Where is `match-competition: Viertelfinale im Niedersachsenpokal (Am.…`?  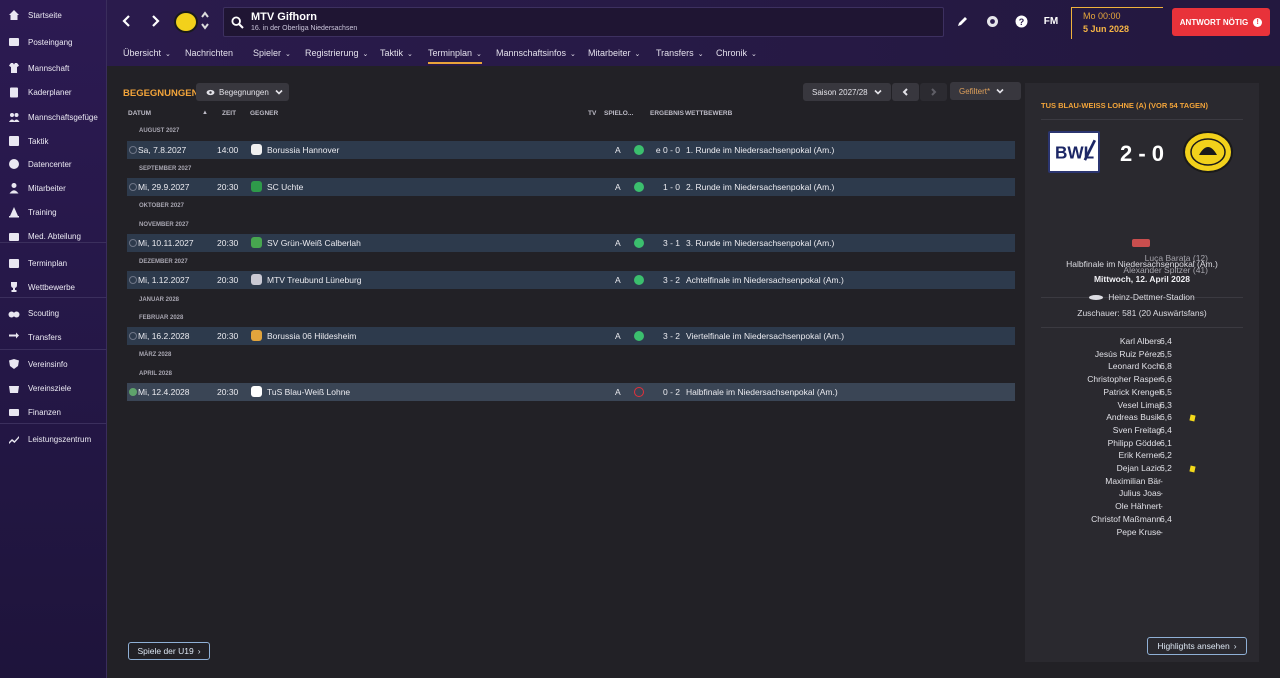
match-competition: Viertelfinale im Niedersachsenpokal (Am.… is located at coordinates (765, 336).